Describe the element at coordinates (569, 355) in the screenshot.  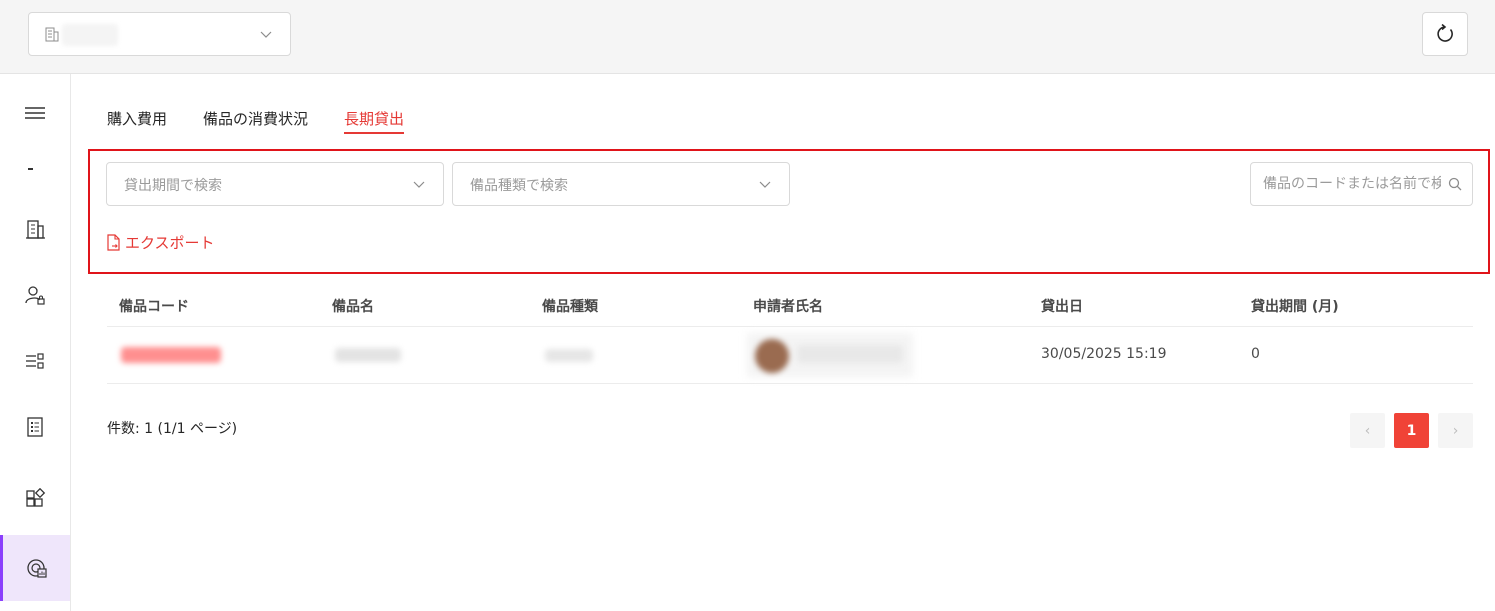
I see `item-type` at that location.